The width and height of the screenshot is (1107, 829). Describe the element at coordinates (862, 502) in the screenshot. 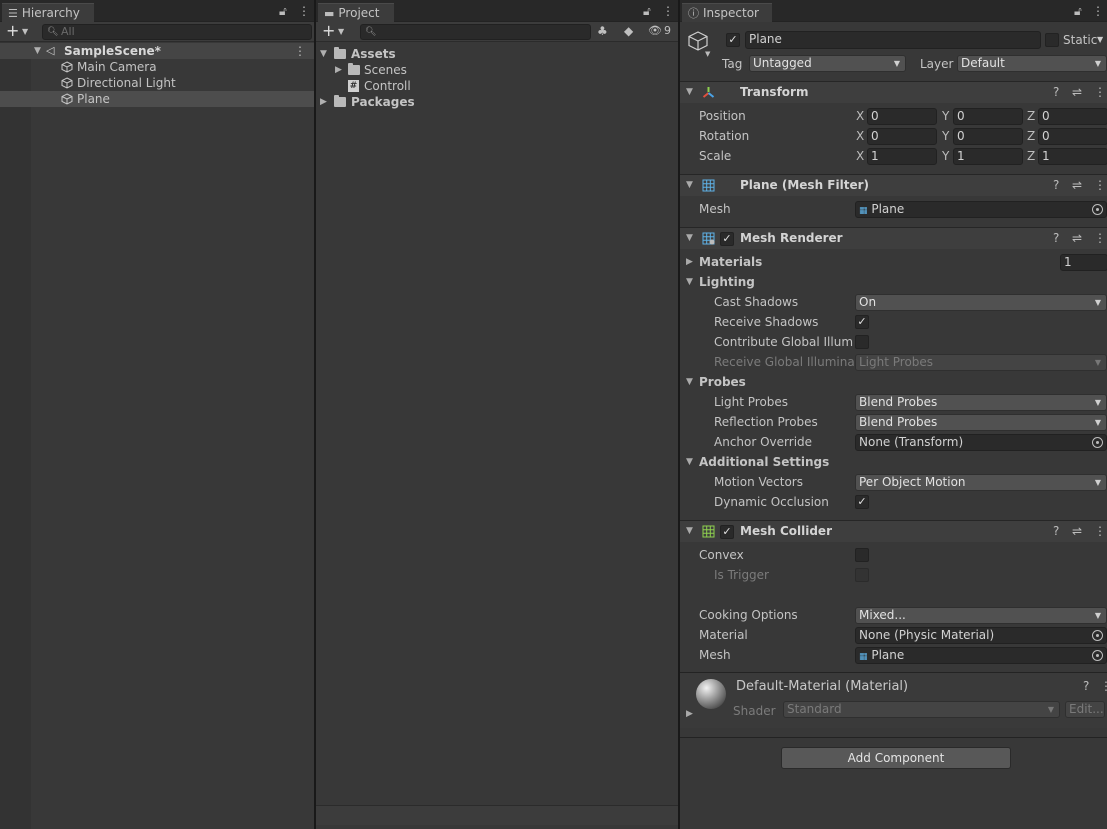

I see `dynamic-occlusion-checkbox: ✓` at that location.